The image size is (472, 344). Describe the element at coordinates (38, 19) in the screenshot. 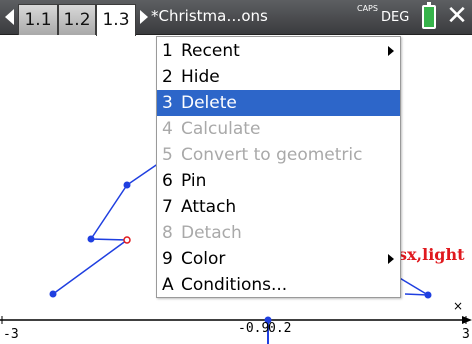

I see `tab-1-1: 1.1` at that location.